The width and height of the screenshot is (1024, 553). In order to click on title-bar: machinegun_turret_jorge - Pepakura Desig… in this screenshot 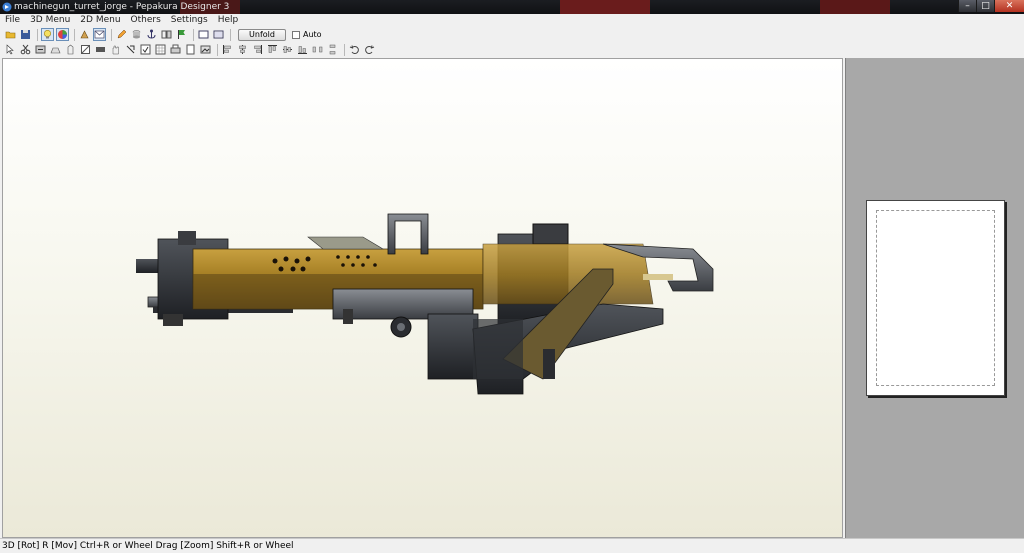, I will do `click(512, 7)`.